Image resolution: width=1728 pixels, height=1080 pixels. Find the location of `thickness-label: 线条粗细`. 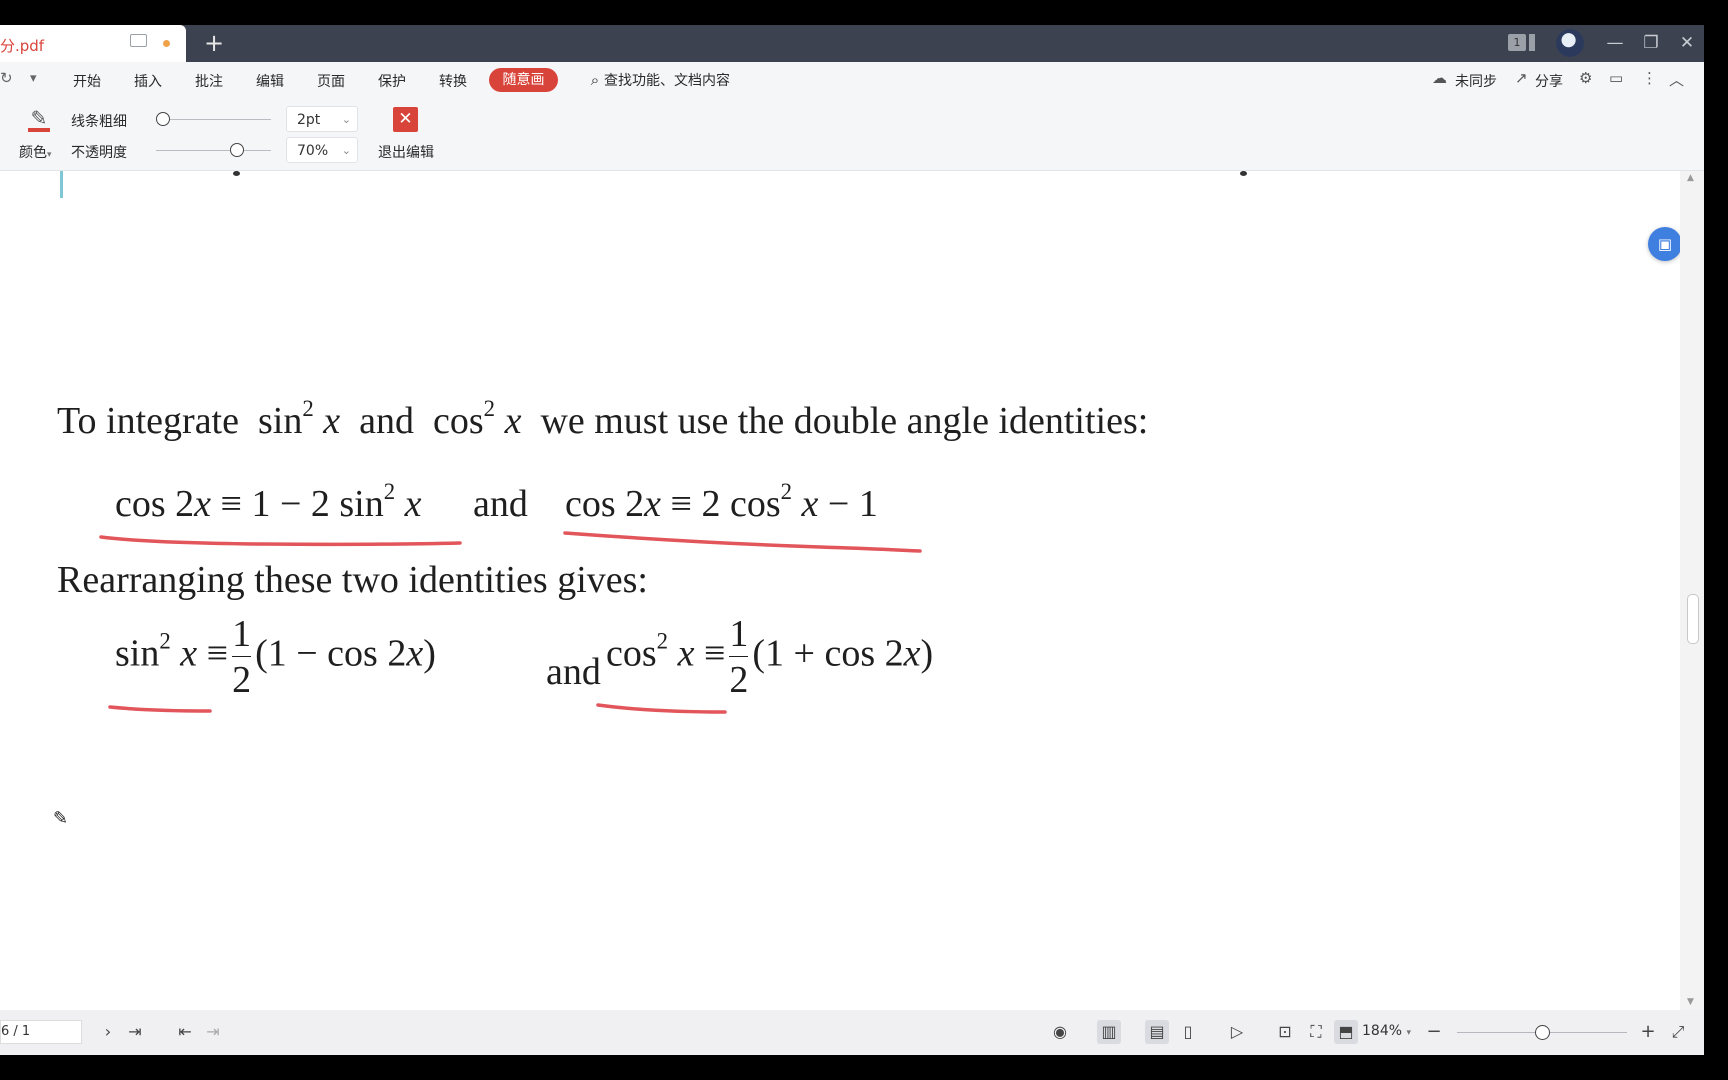

thickness-label: 线条粗细 is located at coordinates (99, 122).